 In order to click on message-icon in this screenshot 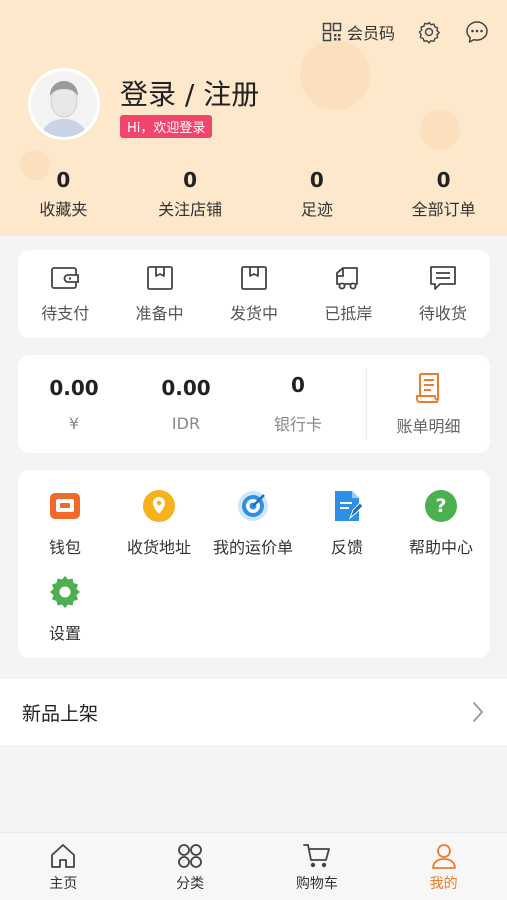, I will do `click(442, 278)`.